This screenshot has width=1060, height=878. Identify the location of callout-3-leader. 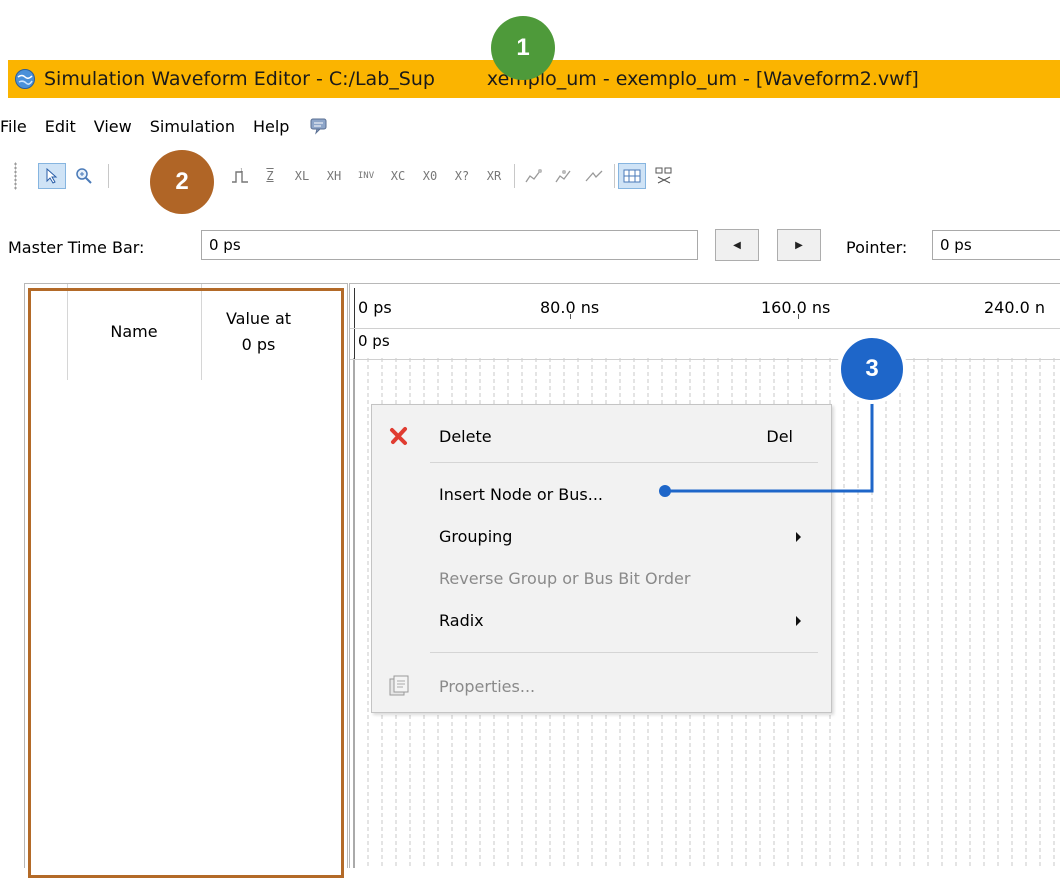
(766, 446).